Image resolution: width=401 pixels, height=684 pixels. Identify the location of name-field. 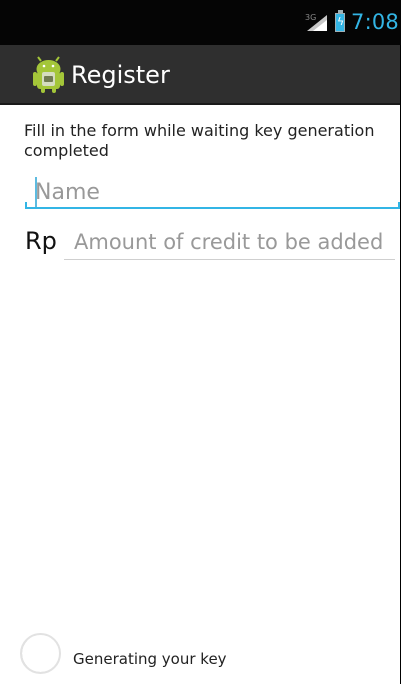
(213, 192).